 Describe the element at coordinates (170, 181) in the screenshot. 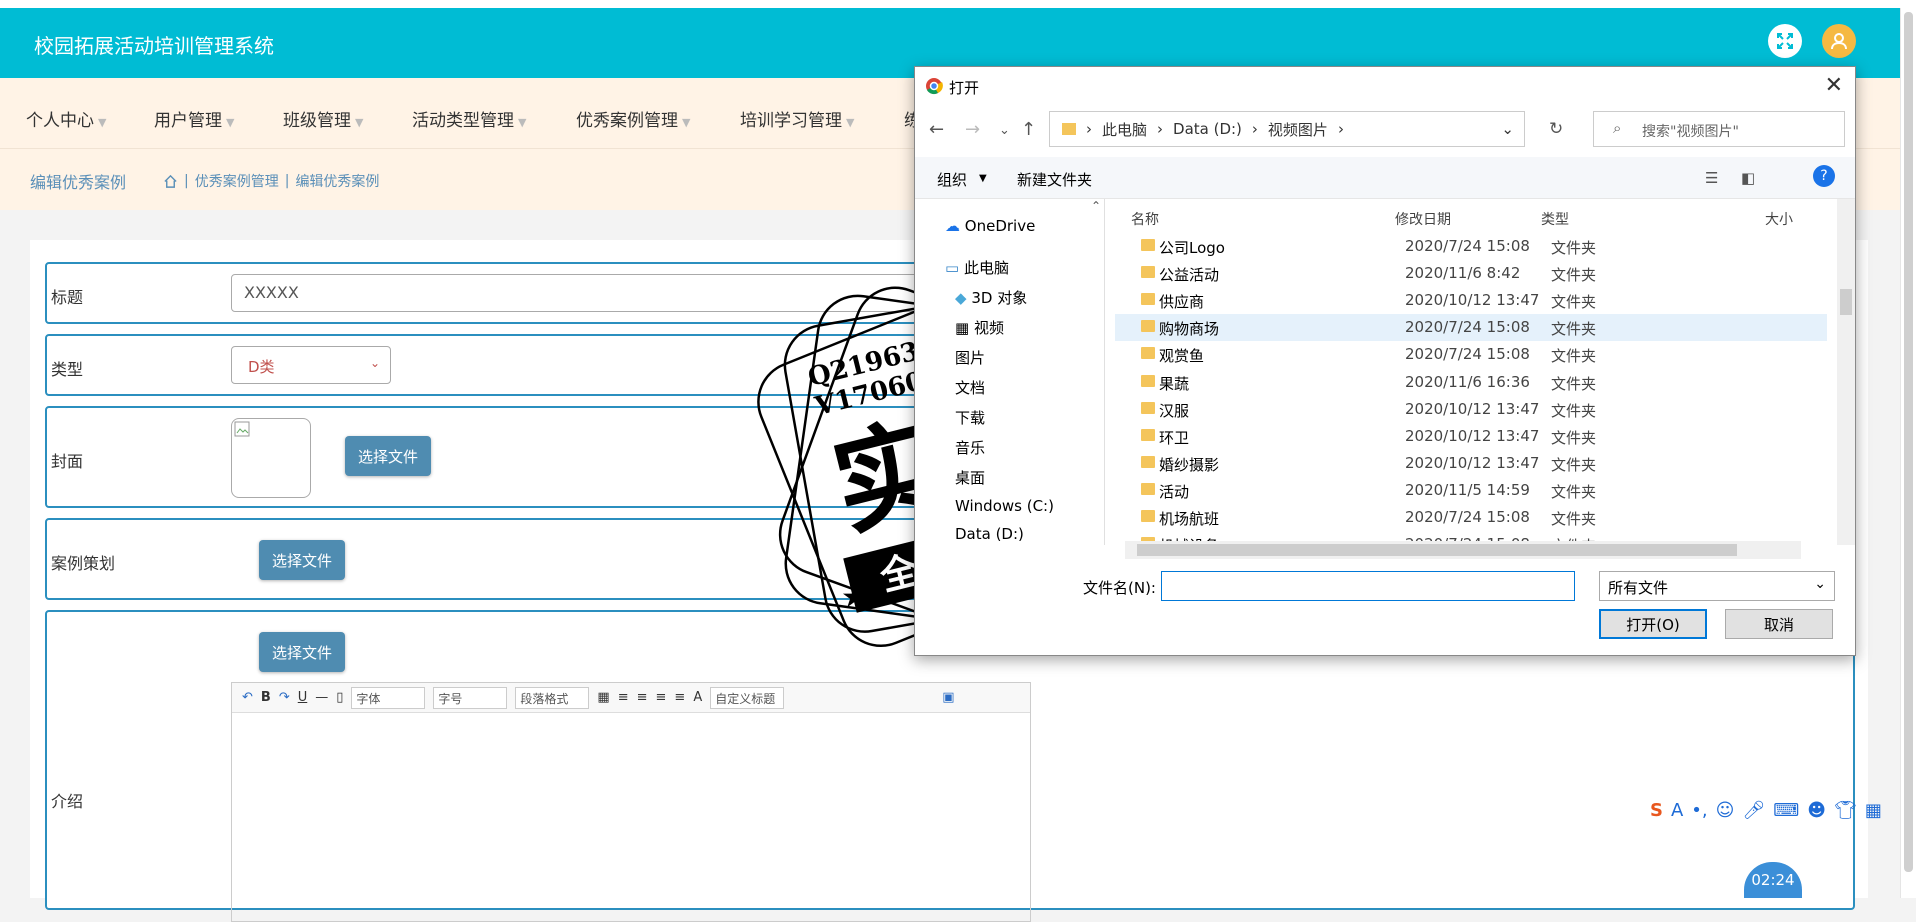

I see `home-icon` at that location.